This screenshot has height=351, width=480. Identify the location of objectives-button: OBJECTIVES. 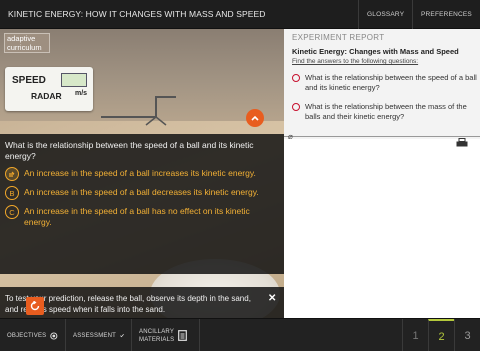
(33, 335).